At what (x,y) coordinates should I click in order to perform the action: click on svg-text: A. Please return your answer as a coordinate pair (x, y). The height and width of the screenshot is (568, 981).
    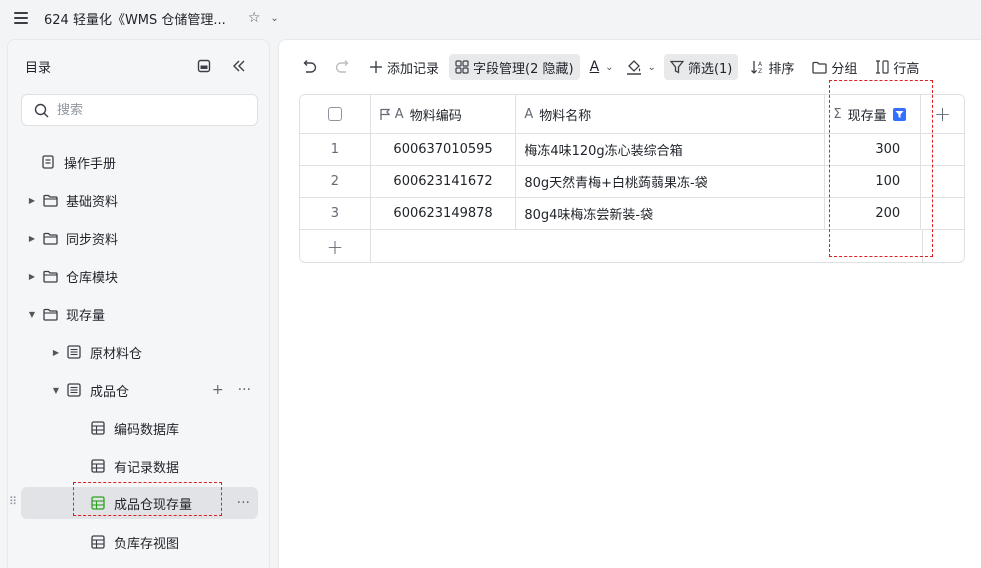
    Looking at the image, I should click on (760, 64).